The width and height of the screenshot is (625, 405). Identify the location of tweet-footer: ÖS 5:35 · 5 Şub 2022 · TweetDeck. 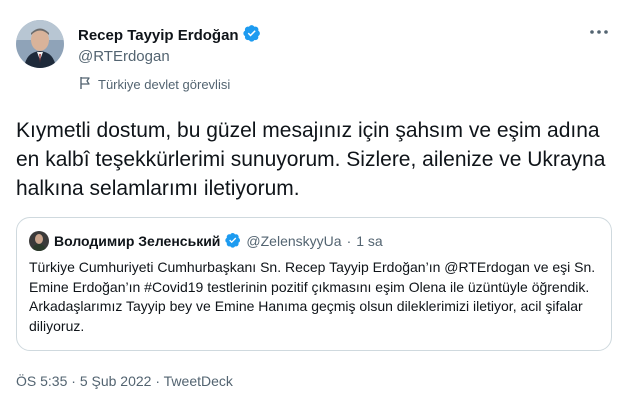
(124, 381).